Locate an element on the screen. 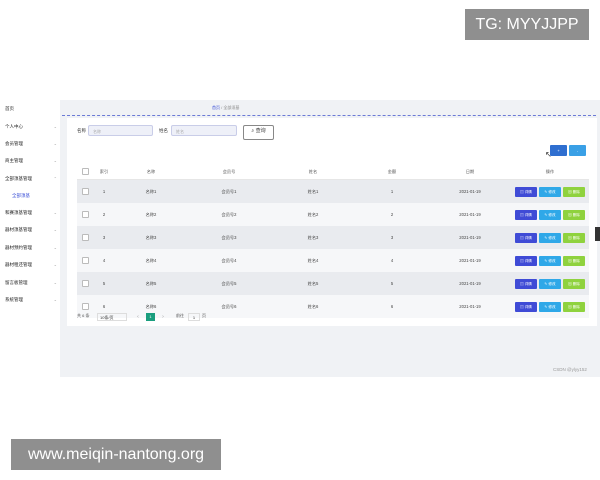 The width and height of the screenshot is (600, 480). add-button: + is located at coordinates (558, 150).